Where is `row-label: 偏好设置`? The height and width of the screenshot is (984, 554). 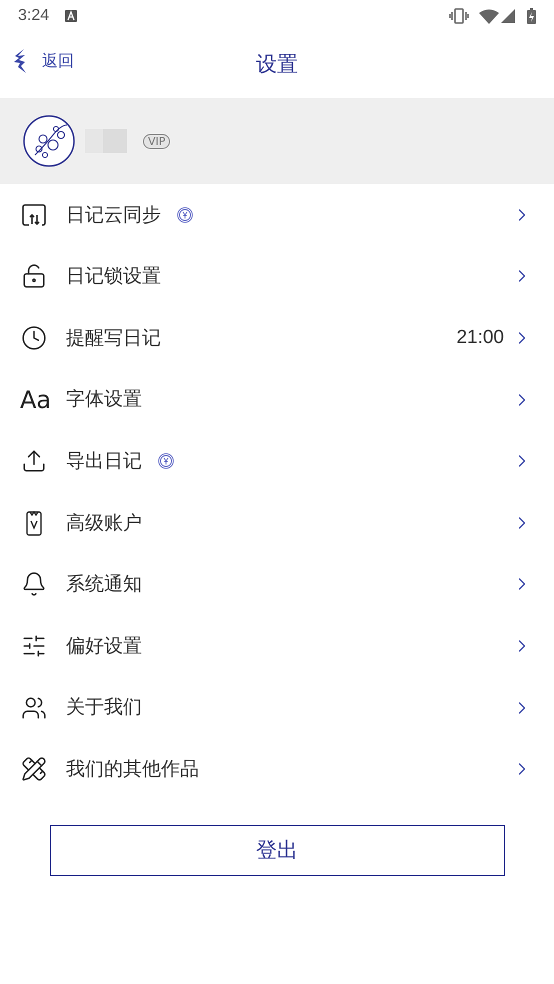
row-label: 偏好设置 is located at coordinates (104, 646).